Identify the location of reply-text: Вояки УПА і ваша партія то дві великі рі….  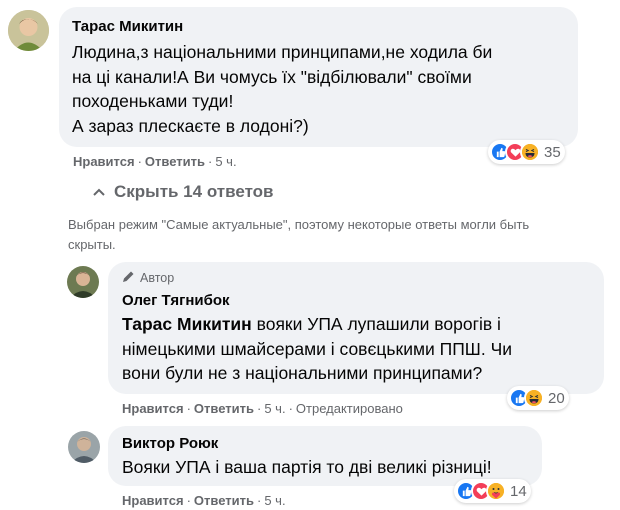
(307, 467).